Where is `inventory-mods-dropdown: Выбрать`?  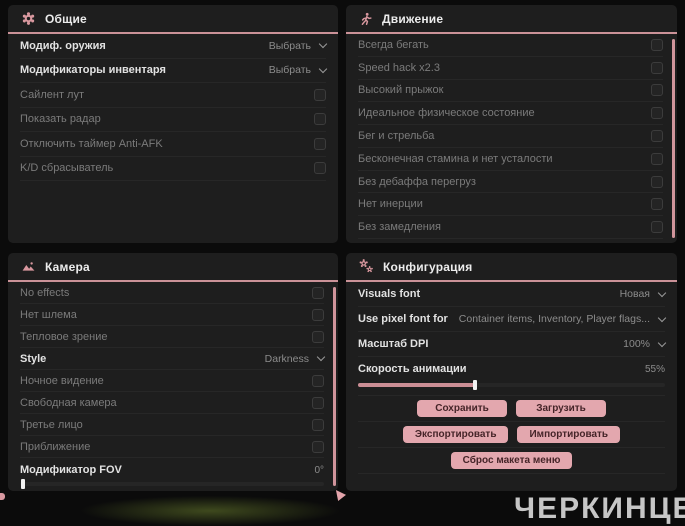 inventory-mods-dropdown: Выбрать is located at coordinates (298, 70).